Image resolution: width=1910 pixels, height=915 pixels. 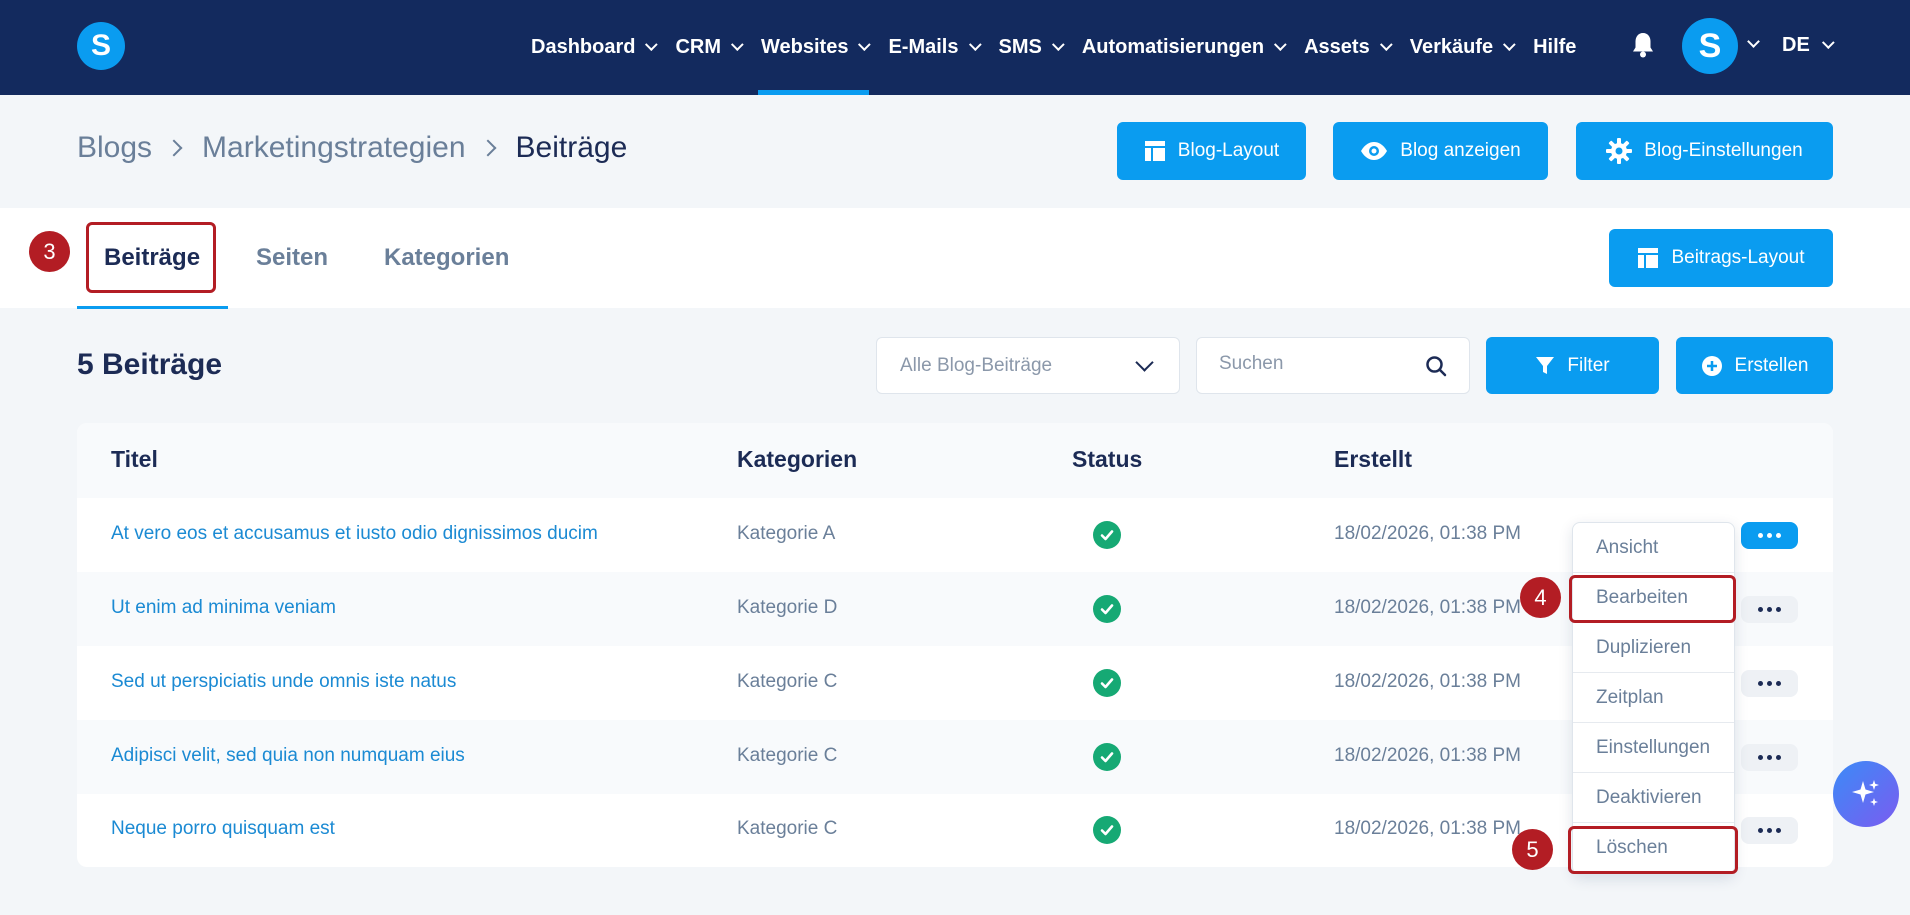 I want to click on sparkle-icon, so click(x=1865, y=793).